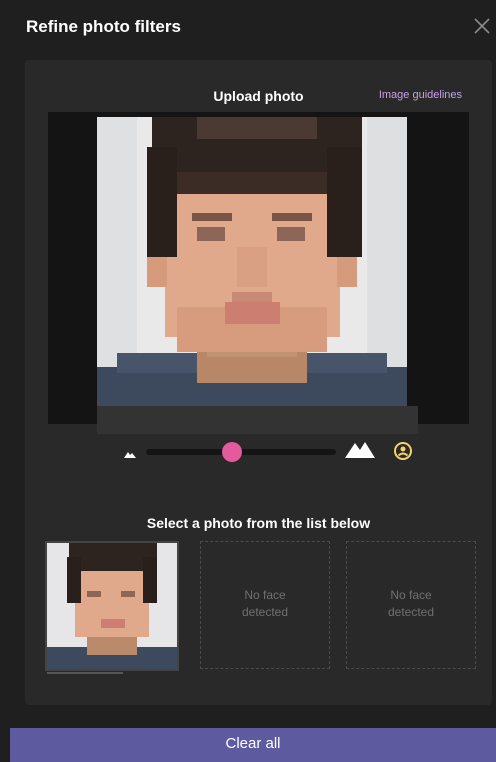  What do you see at coordinates (258, 523) in the screenshot?
I see `select-photo-title: Select a photo from the list below` at bounding box center [258, 523].